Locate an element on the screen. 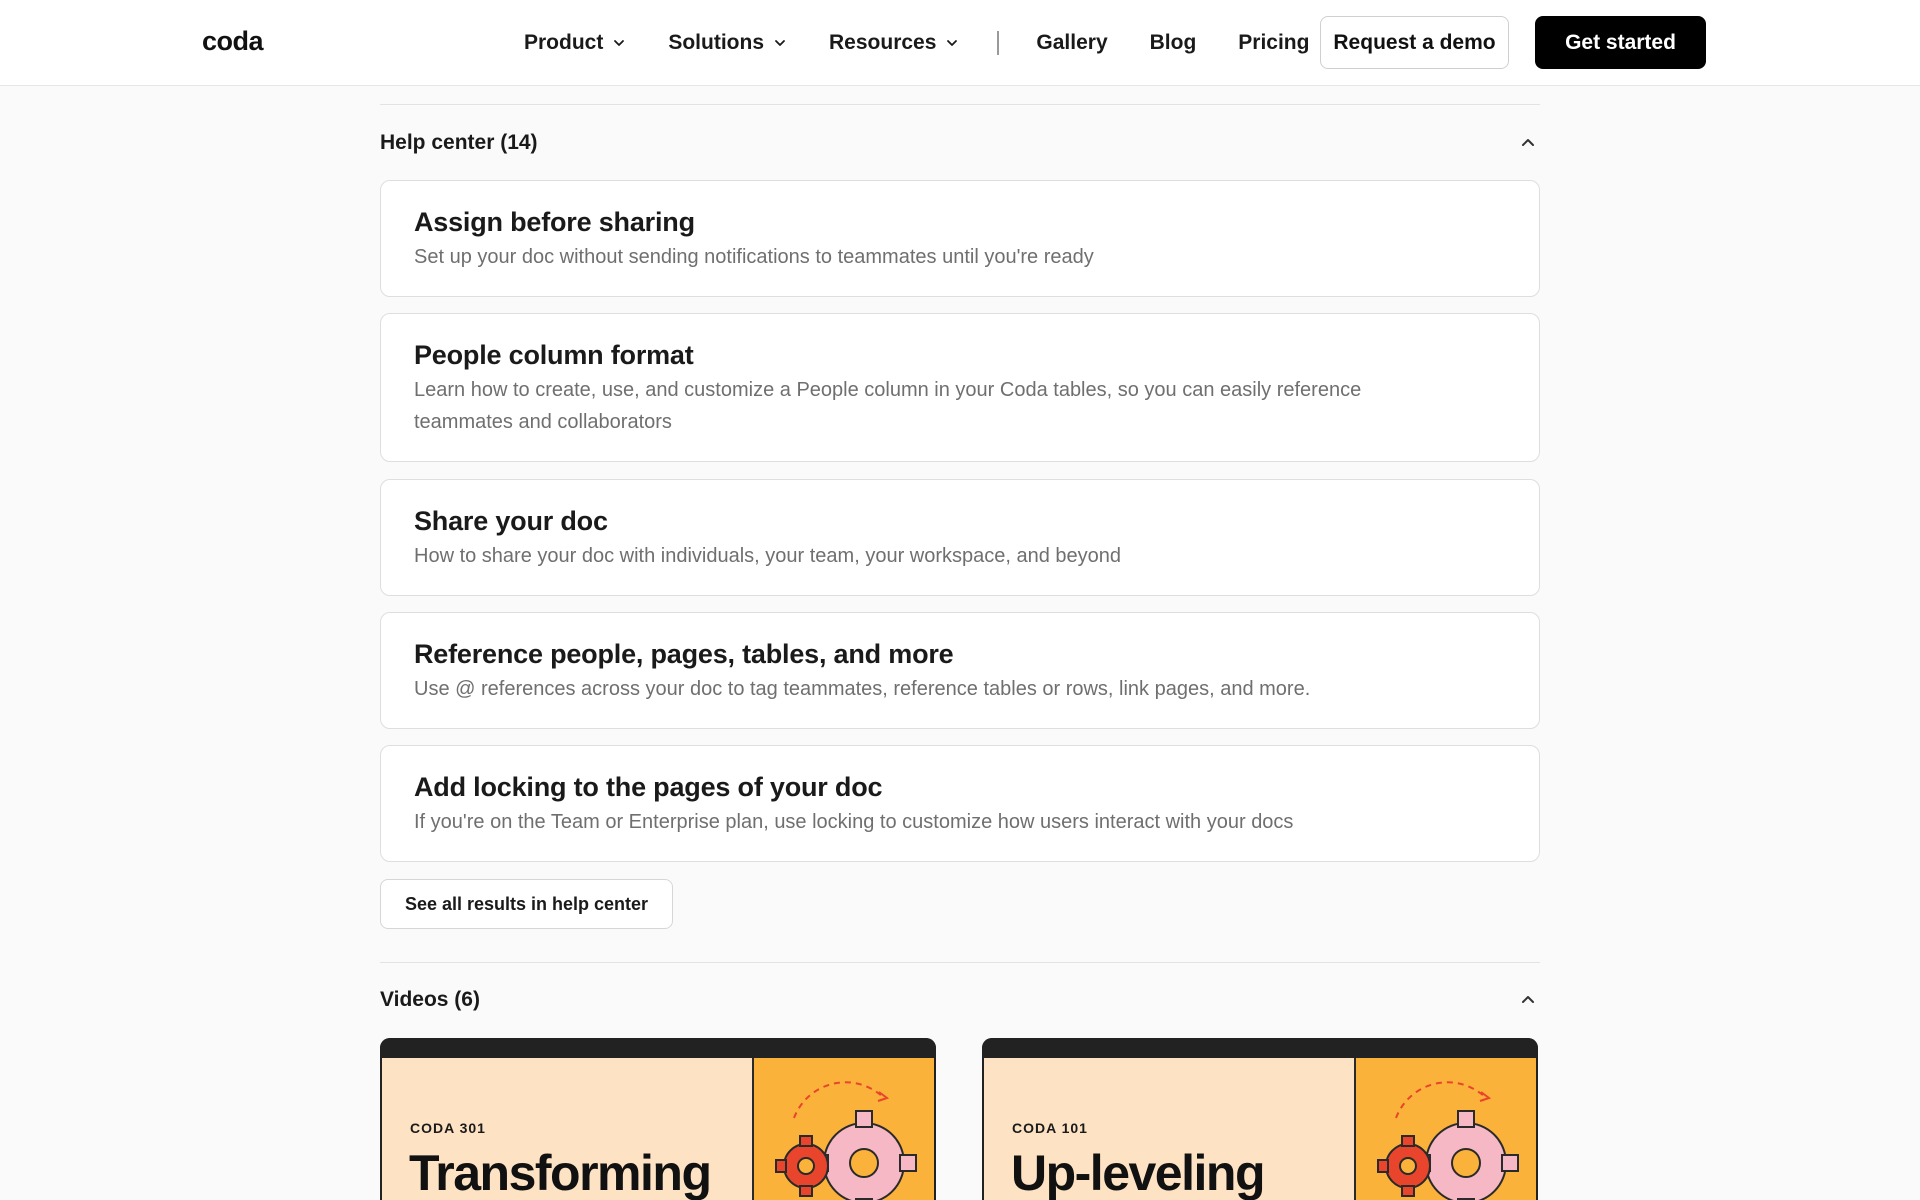 The height and width of the screenshot is (1200, 1920). help-center-section-header: Help center (14) is located at coordinates (960, 143).